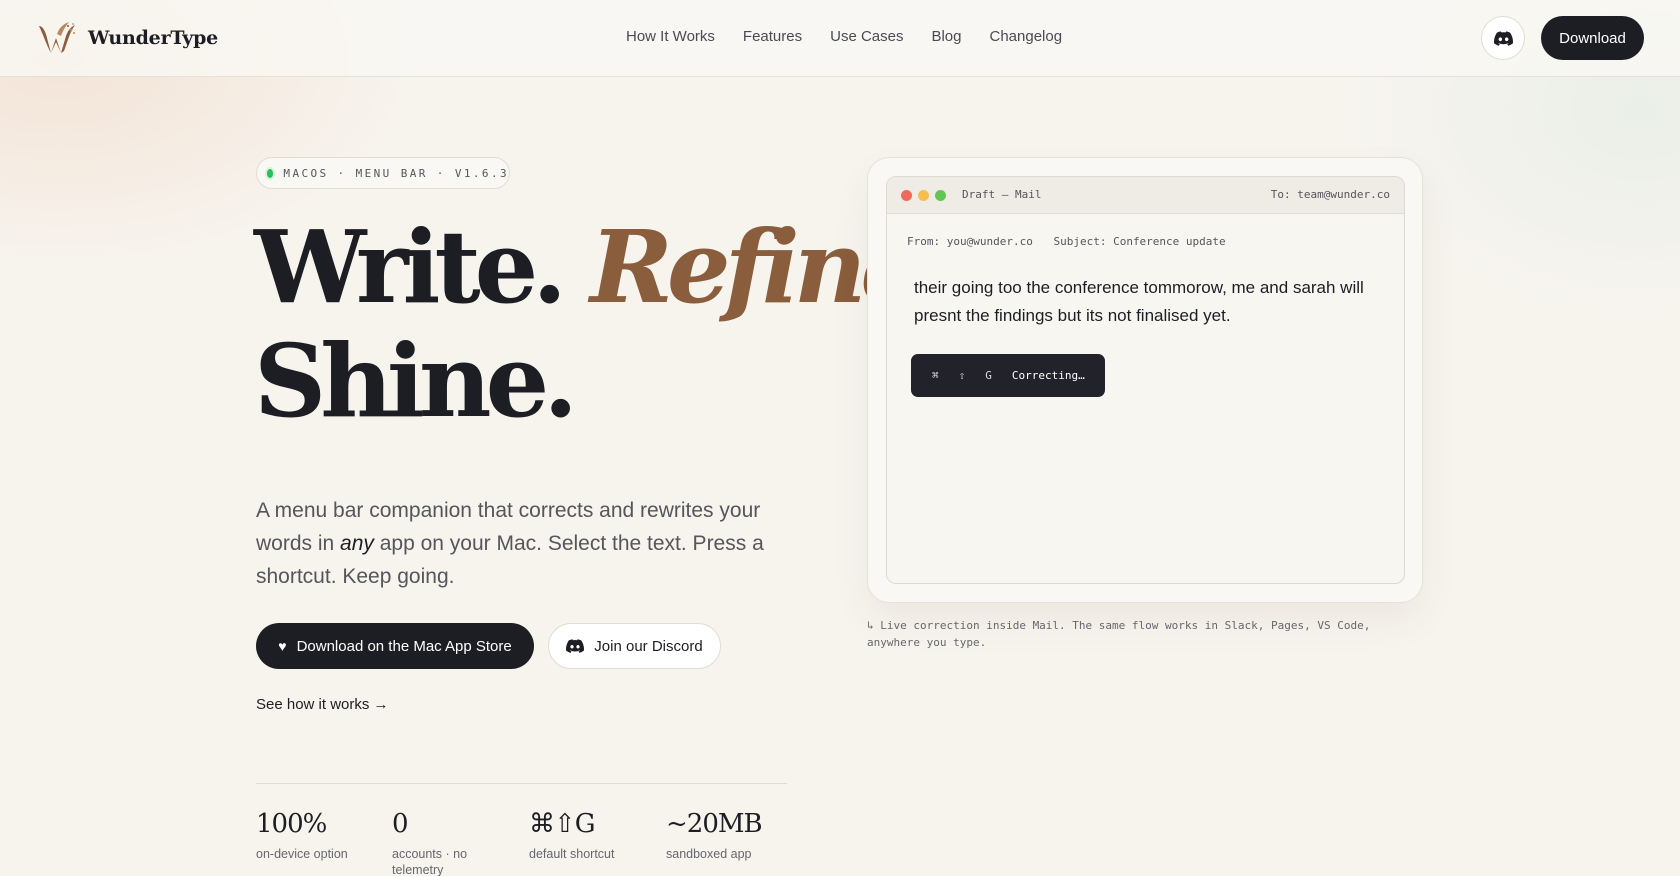  I want to click on mail-window-title: Draft — Mail, so click(1002, 194).